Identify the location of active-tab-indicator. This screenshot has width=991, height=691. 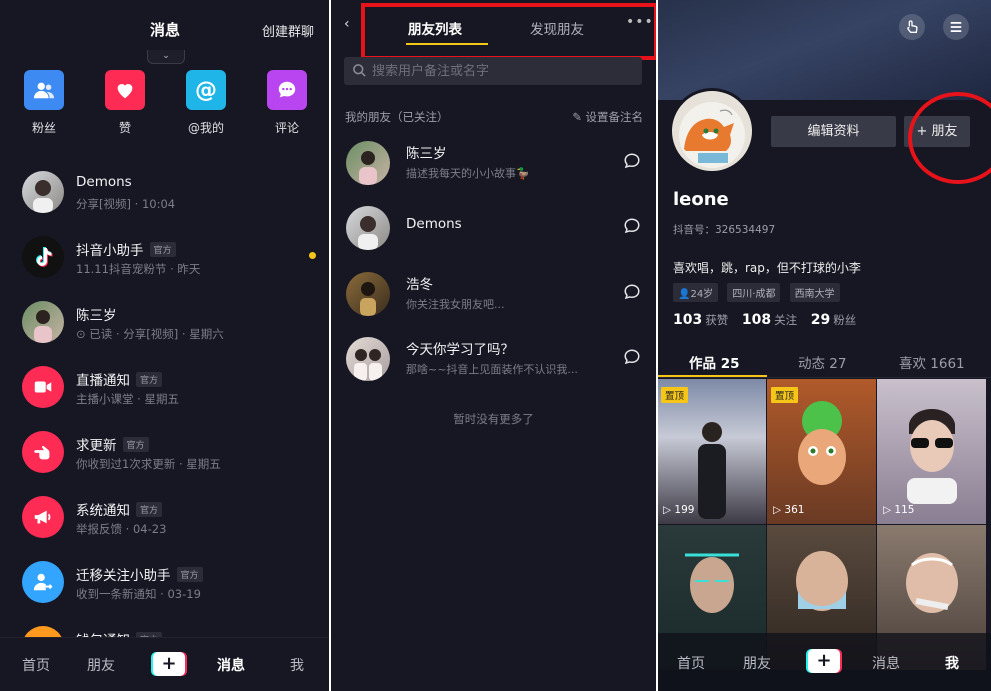
(712, 376).